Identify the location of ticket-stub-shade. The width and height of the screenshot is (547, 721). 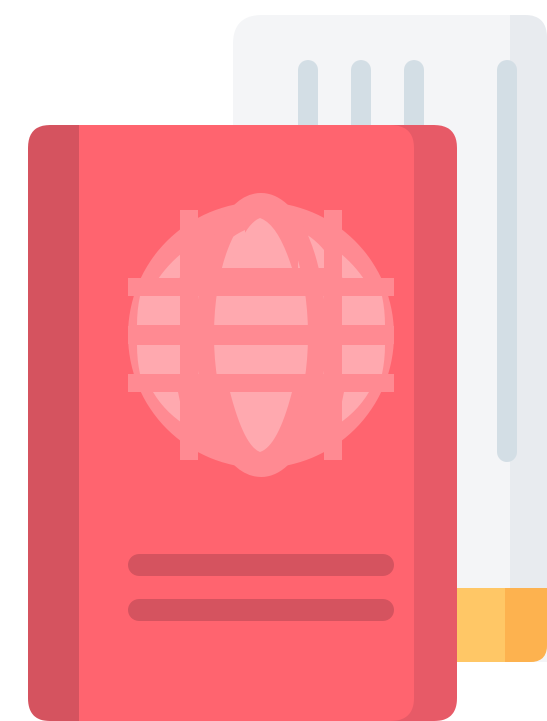
(526, 625).